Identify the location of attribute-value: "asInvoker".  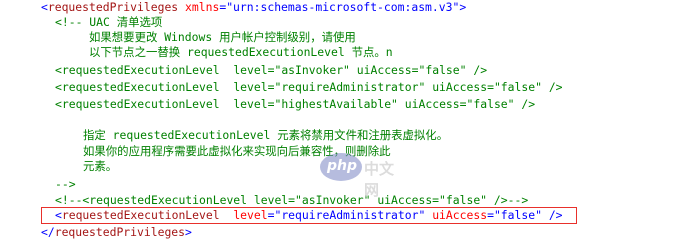
(312, 70).